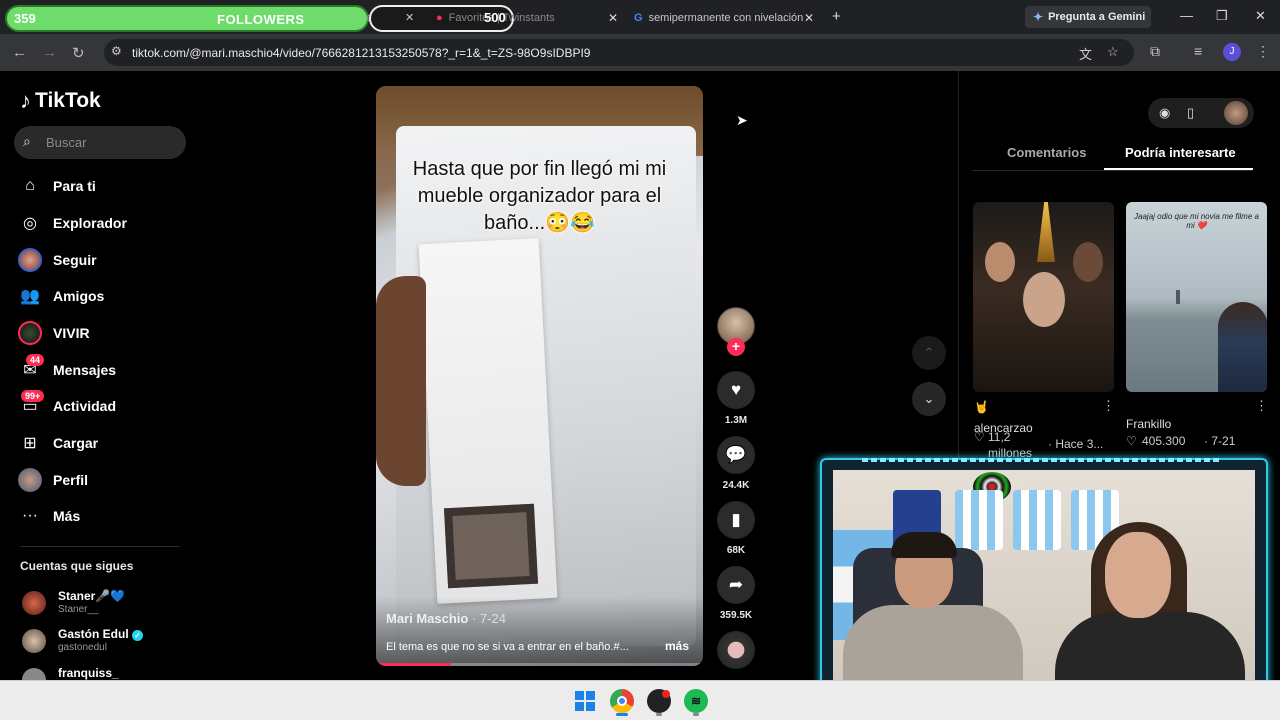  I want to click on back-icon: ←, so click(19, 52).